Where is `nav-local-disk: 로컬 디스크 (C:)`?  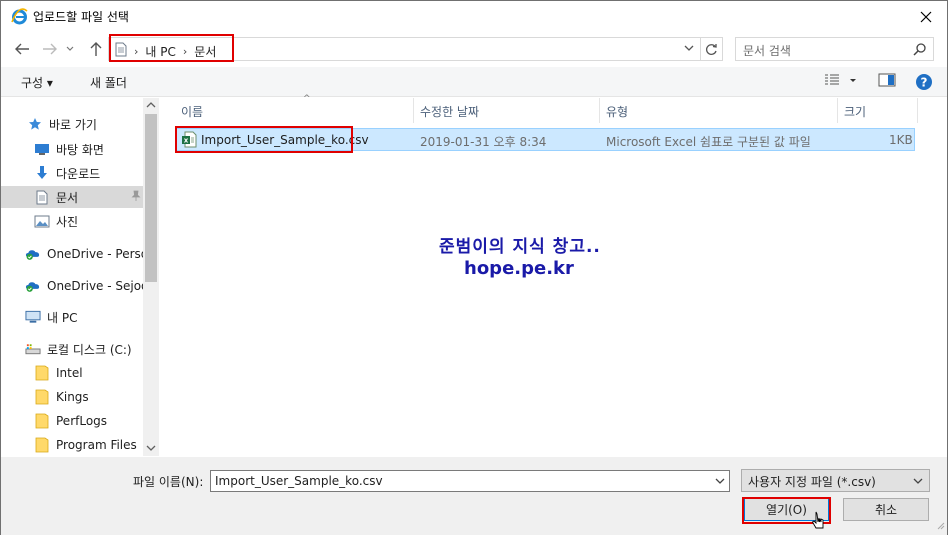
nav-local-disk: 로컬 디스크 (C:) is located at coordinates (92, 349).